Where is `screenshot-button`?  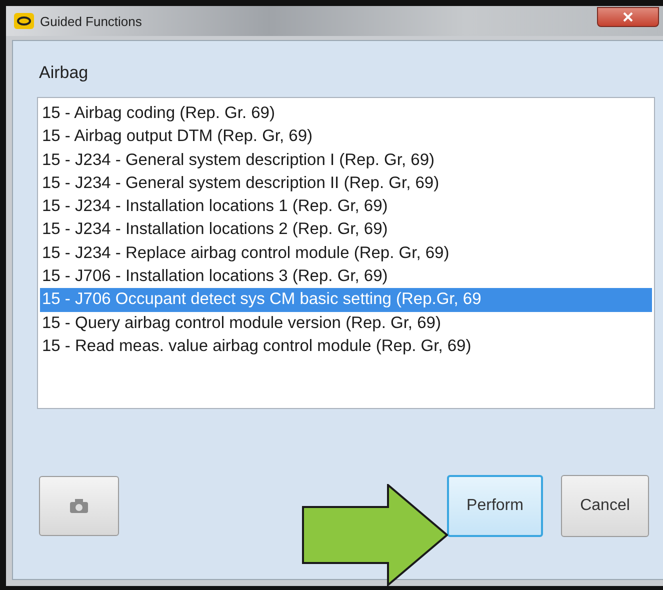 screenshot-button is located at coordinates (79, 506).